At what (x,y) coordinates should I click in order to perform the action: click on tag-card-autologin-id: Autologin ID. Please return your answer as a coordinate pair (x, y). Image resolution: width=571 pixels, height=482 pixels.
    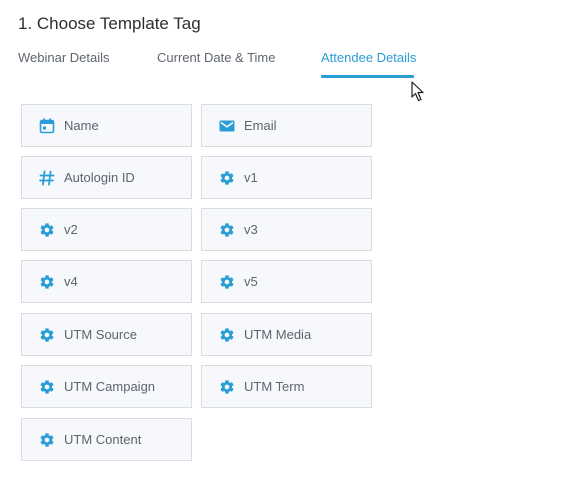
    Looking at the image, I should click on (106, 177).